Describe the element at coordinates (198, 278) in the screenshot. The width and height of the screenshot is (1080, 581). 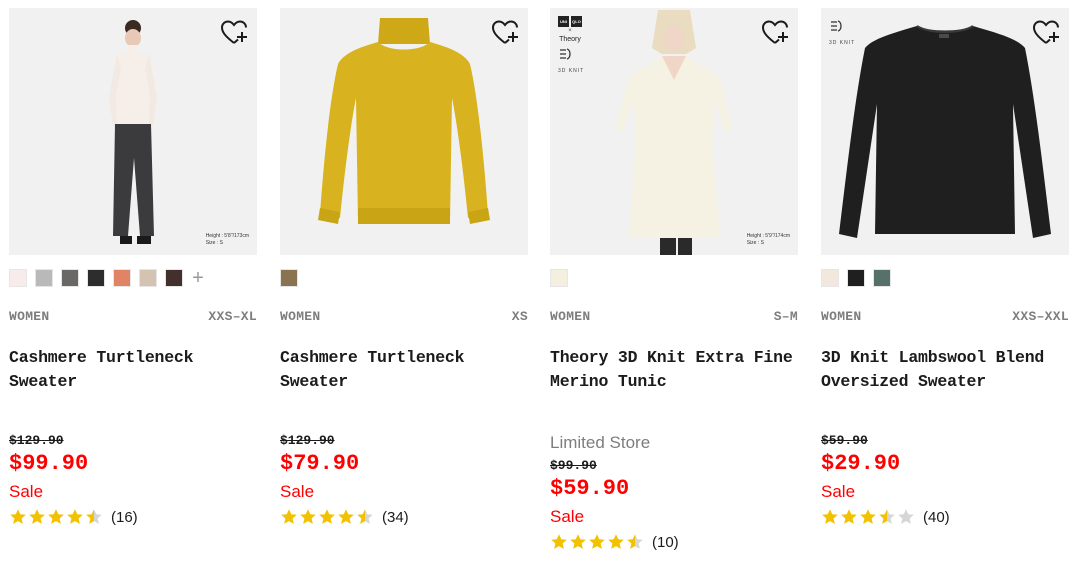
I see `more-colors-plus-icon: +` at that location.